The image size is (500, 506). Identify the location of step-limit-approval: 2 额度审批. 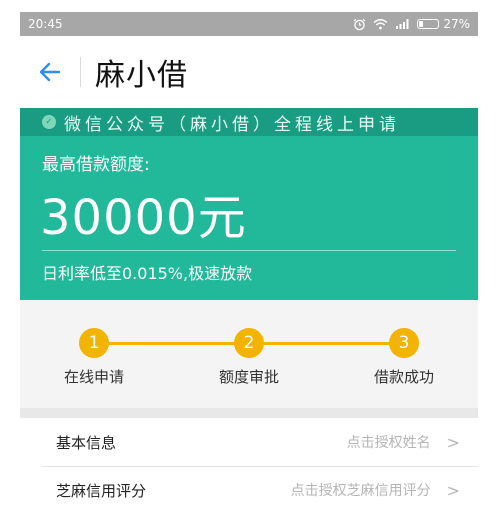
(249, 357).